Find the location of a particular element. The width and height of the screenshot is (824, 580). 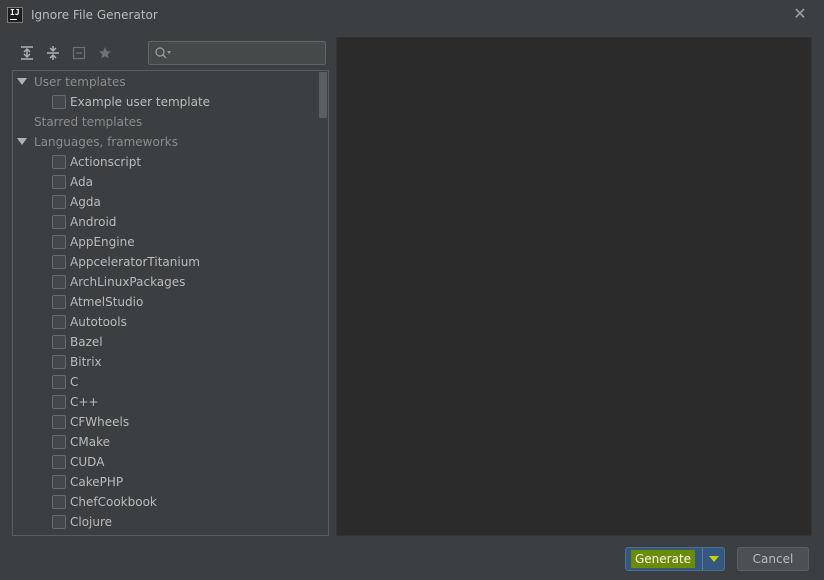

template-item: ChefCookbook is located at coordinates (104, 502).